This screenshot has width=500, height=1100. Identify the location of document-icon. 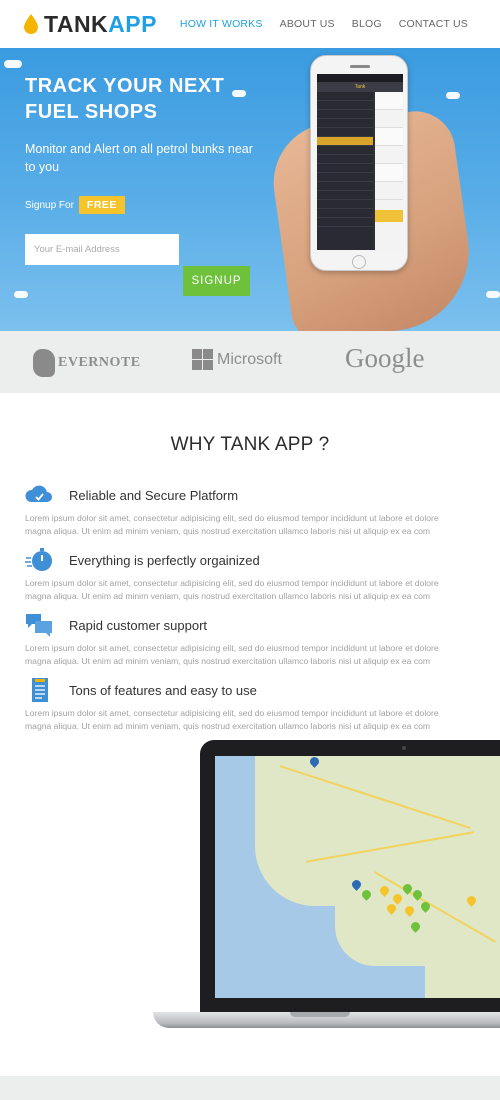
(40, 690).